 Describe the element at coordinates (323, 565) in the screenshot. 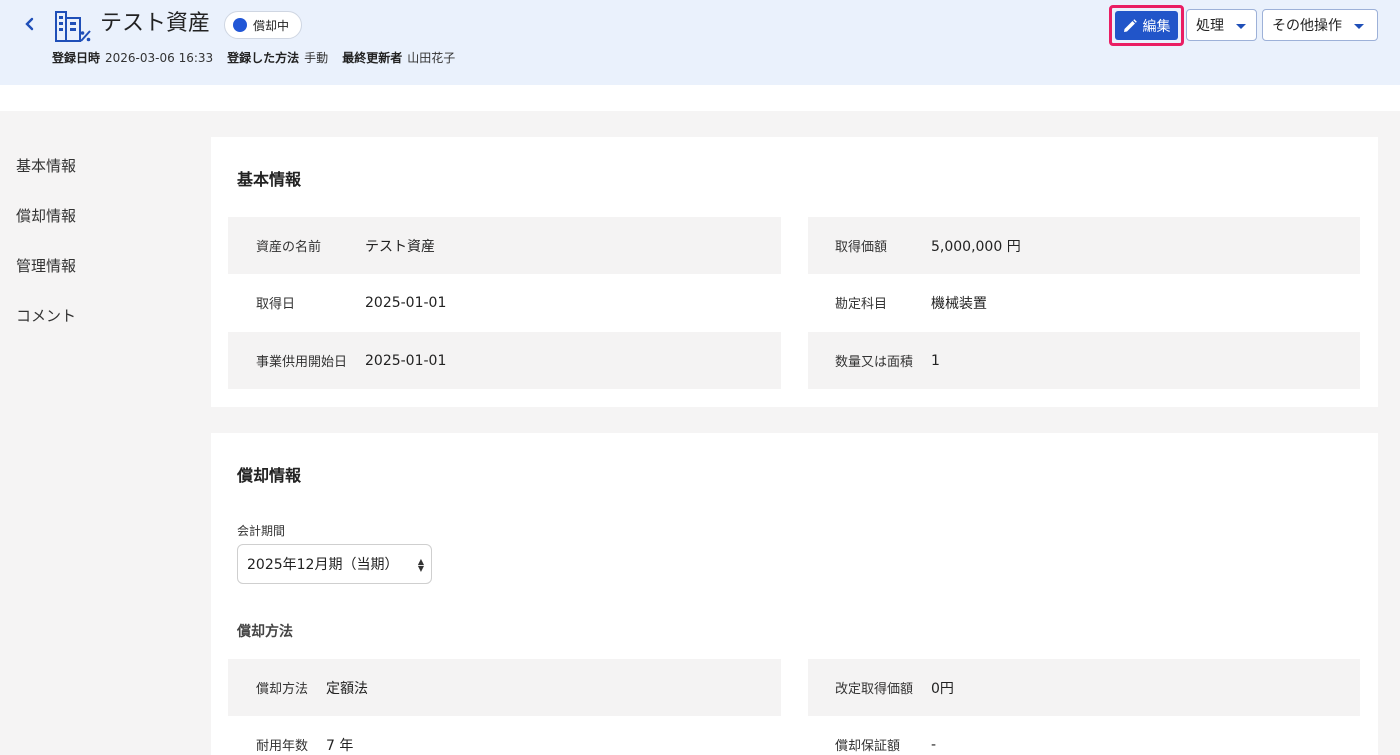

I see `accounting-period-value: 2025年12月期（当期）` at that location.